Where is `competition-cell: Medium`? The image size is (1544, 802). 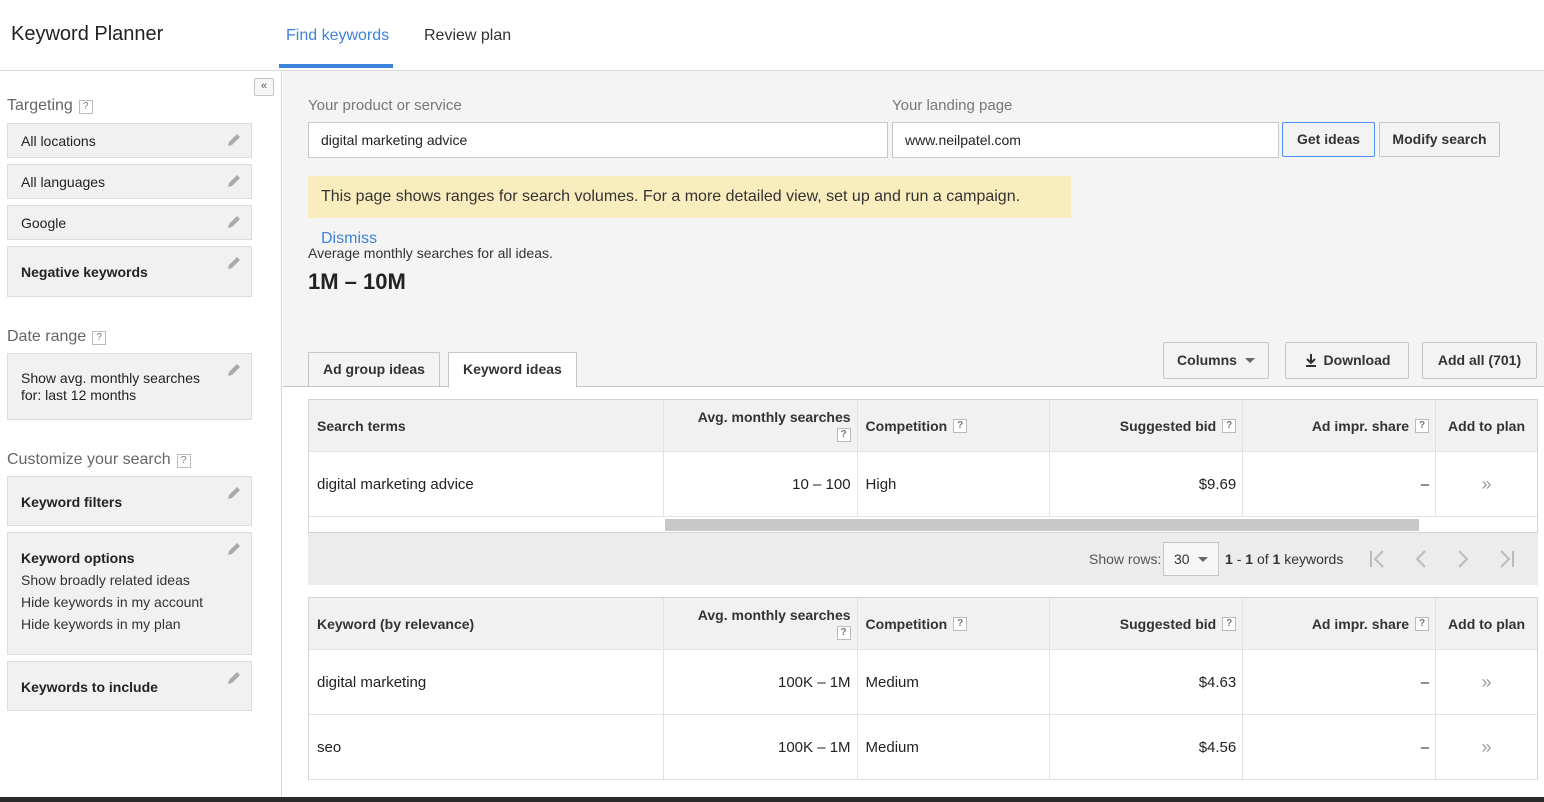 competition-cell: Medium is located at coordinates (954, 682).